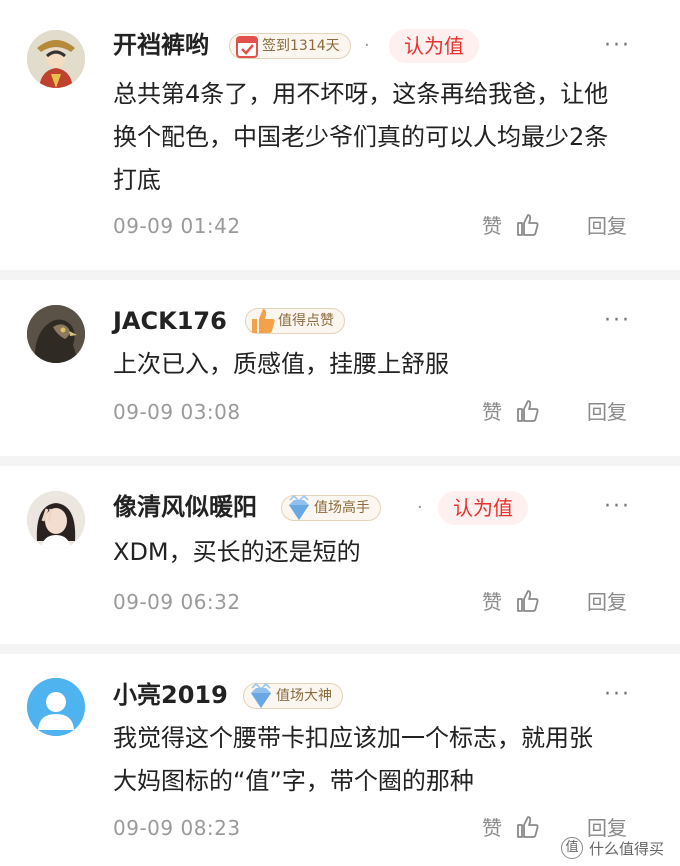 The width and height of the screenshot is (680, 866). Describe the element at coordinates (361, 94) in the screenshot. I see `comment-text-line: 总共第4条了，用不坏呀，这条再给我爸，让他` at that location.